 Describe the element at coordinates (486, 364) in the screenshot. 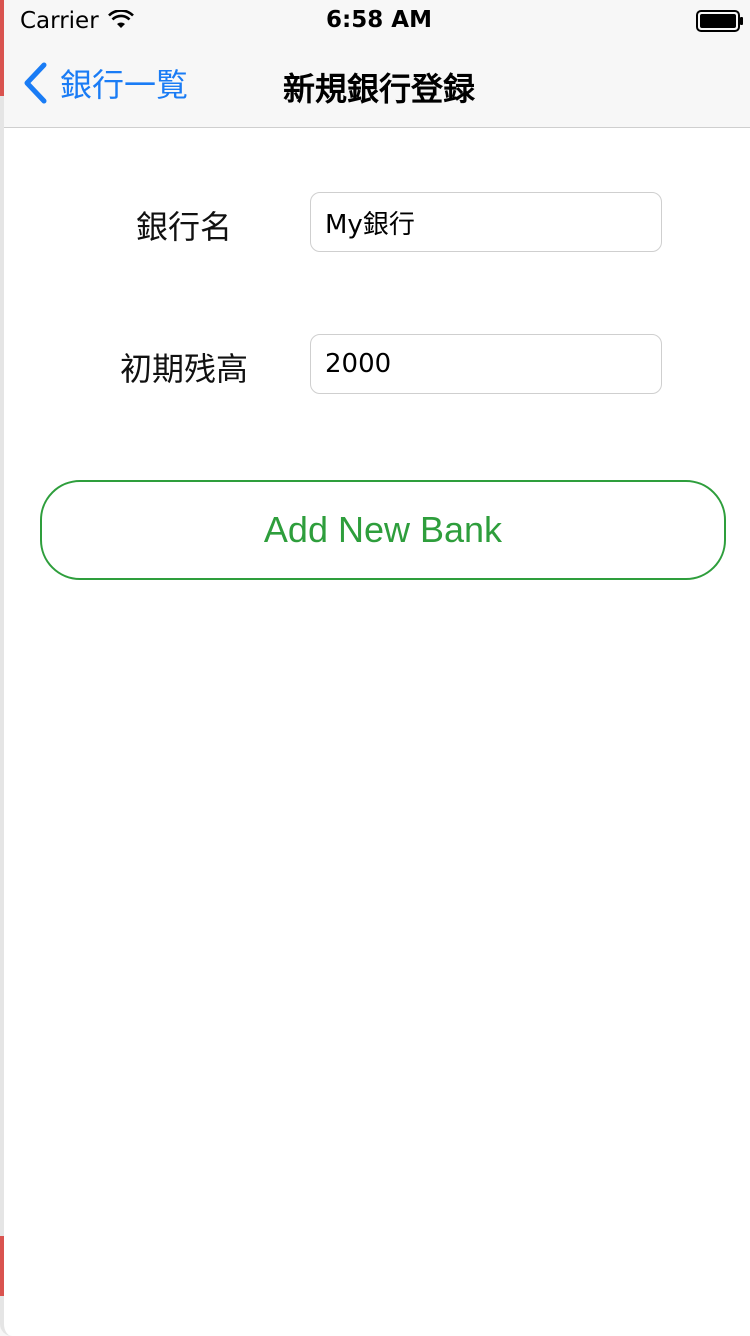

I see `initial-balance-input` at that location.